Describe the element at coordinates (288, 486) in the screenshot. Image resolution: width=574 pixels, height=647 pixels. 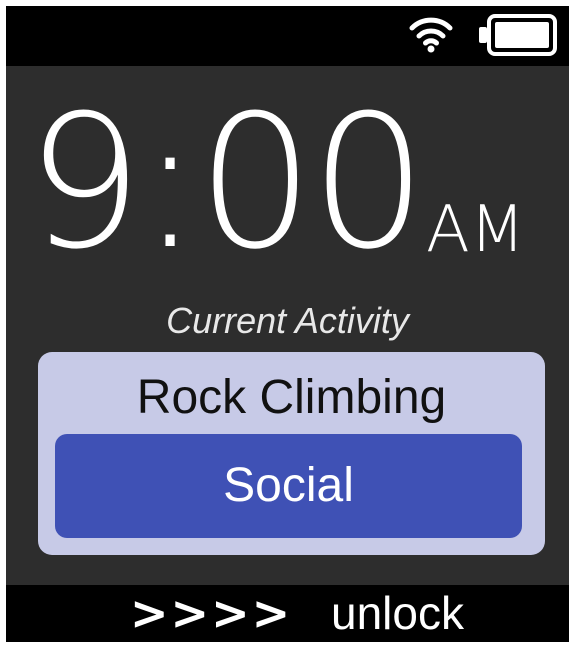
I see `activity-tag-button: Social` at that location.